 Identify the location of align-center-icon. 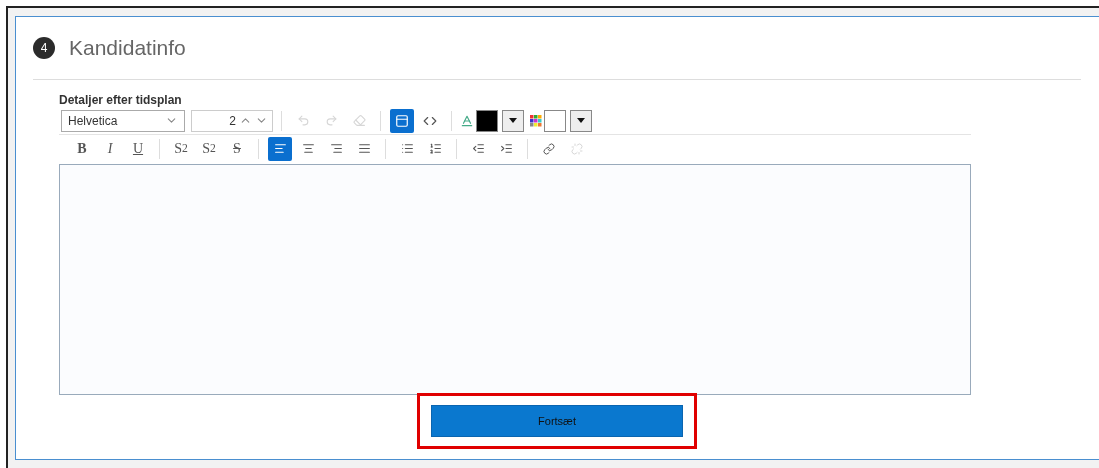
(308, 148).